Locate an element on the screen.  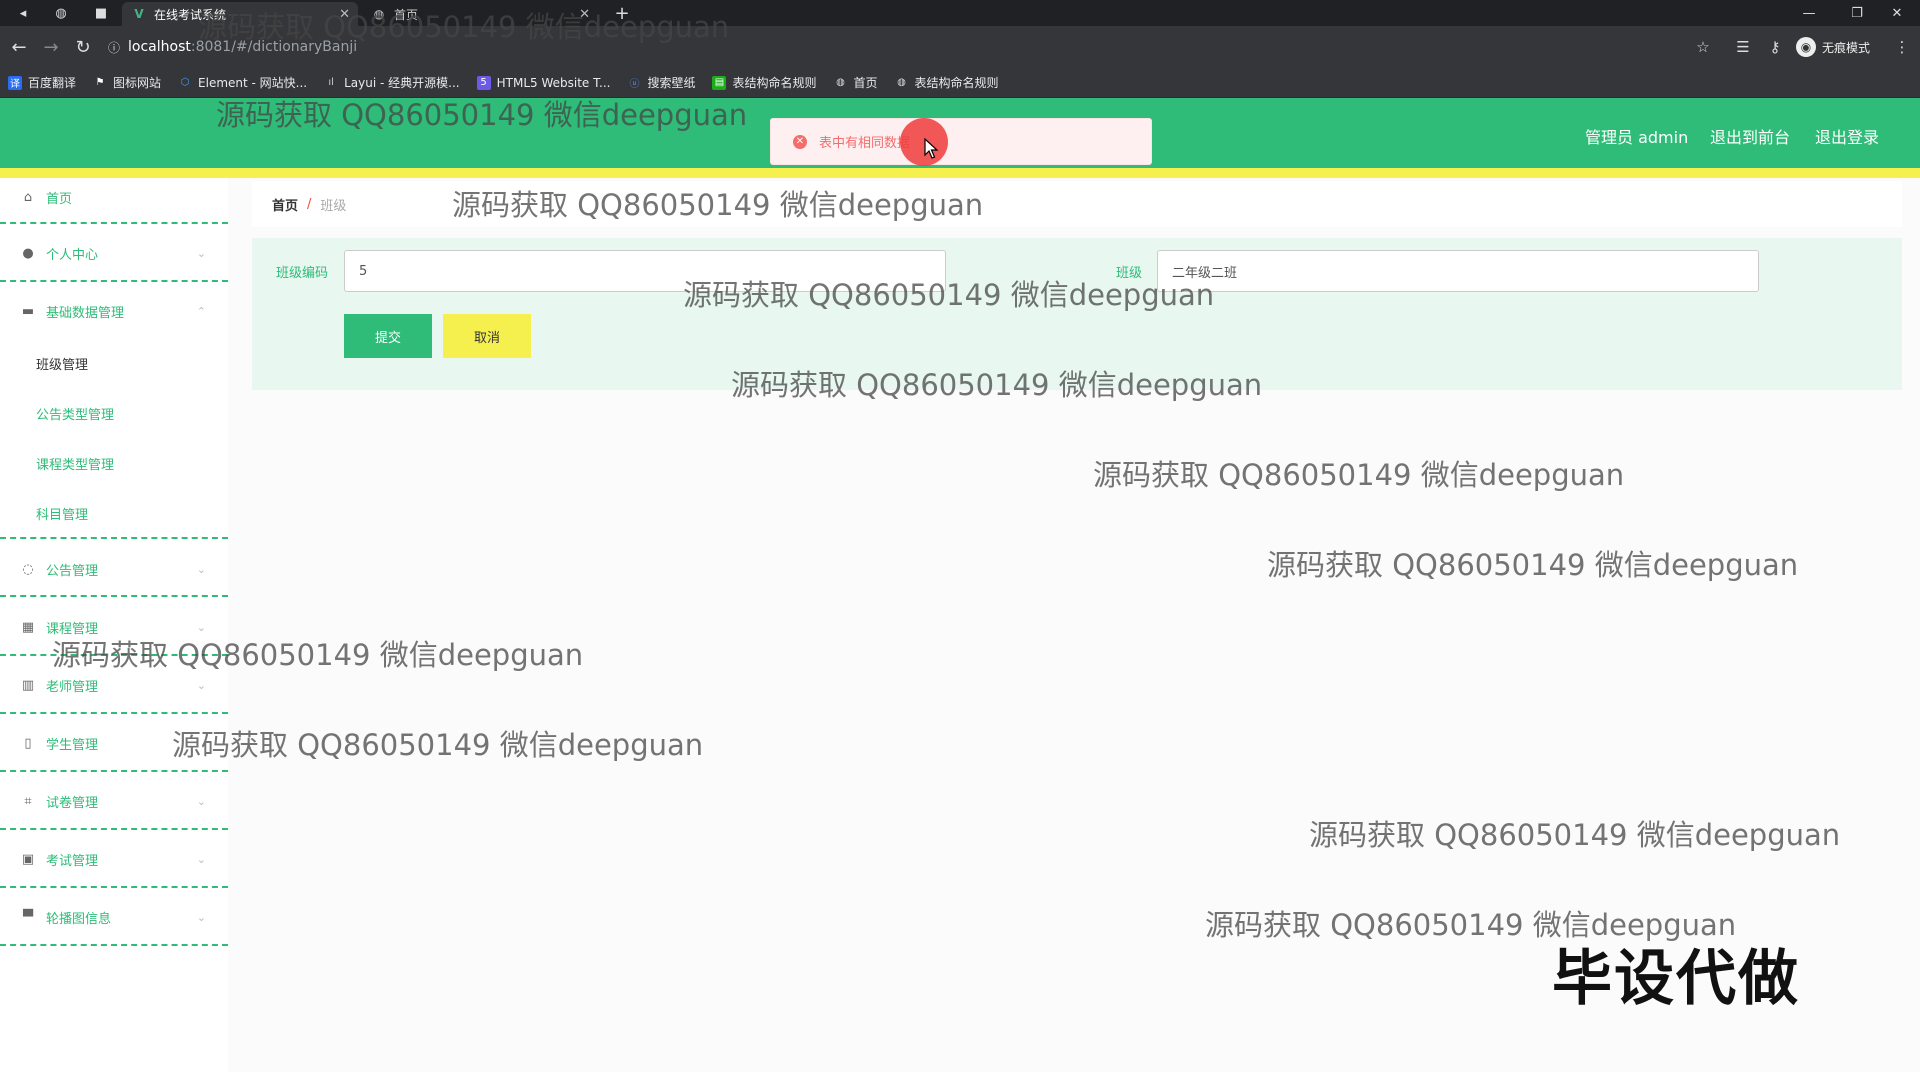
close-window-icon: ✕ is located at coordinates (1897, 13).